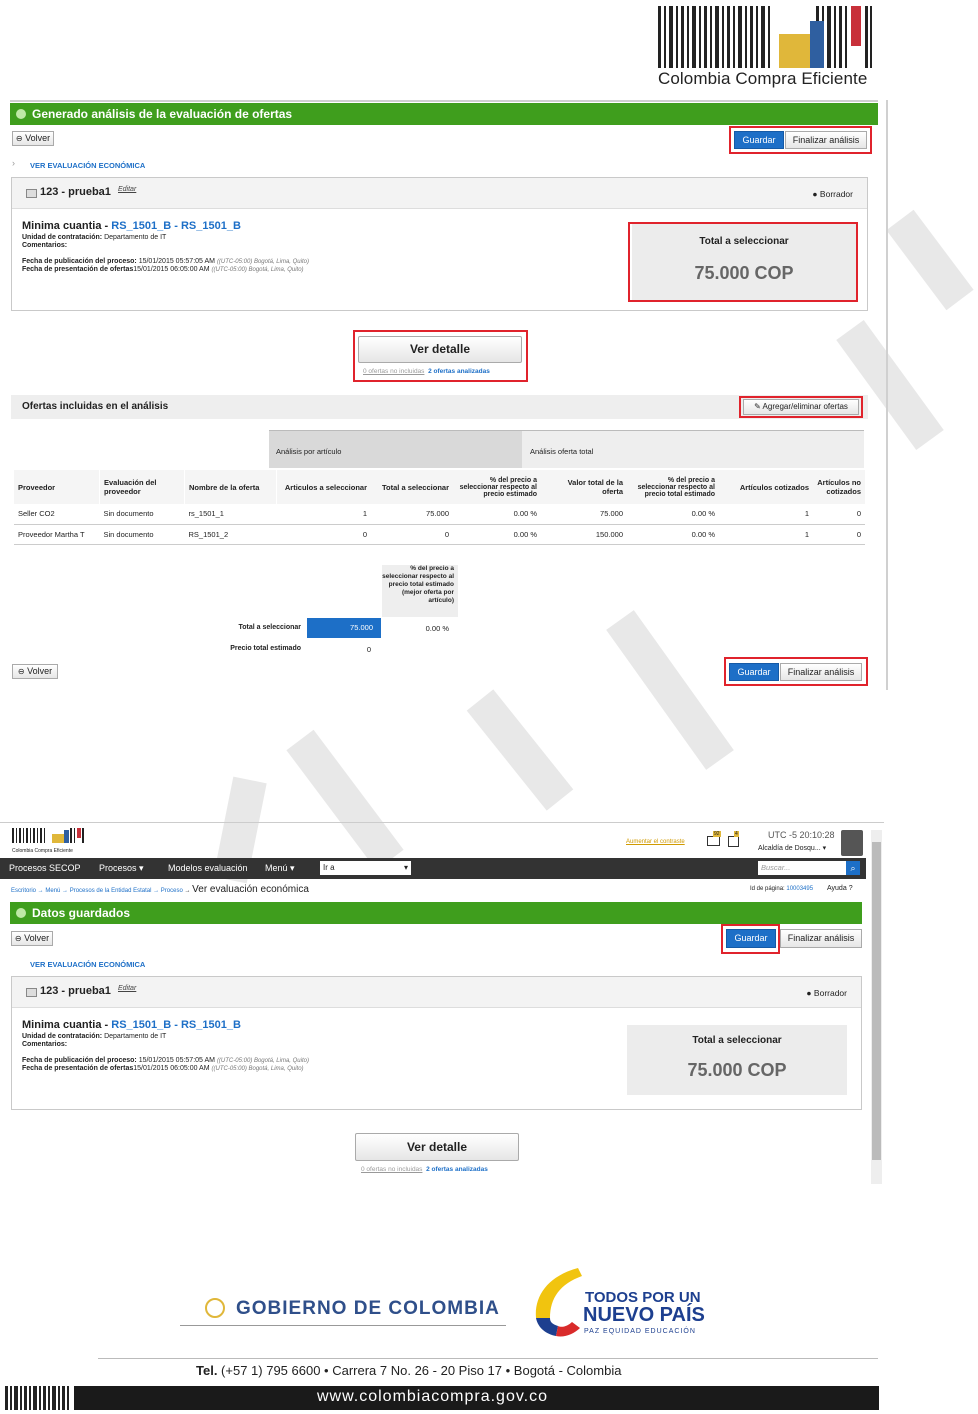 Image resolution: width=978 pixels, height=1414 pixels. I want to click on nav-modelos: Modelos evaluación, so click(208, 868).